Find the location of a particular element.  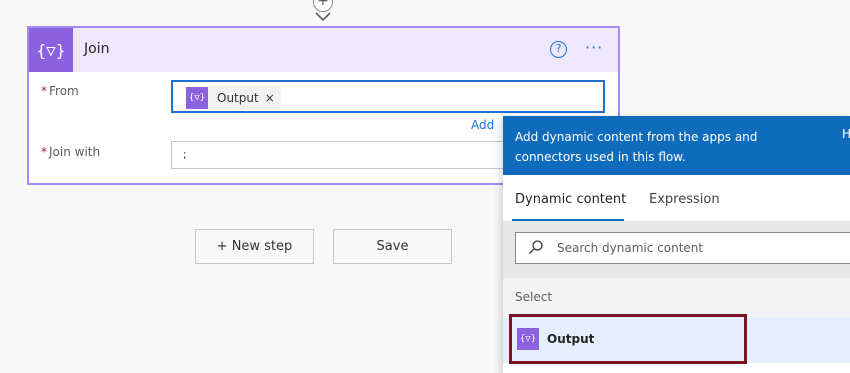

new-step-button: + New step is located at coordinates (254, 246).